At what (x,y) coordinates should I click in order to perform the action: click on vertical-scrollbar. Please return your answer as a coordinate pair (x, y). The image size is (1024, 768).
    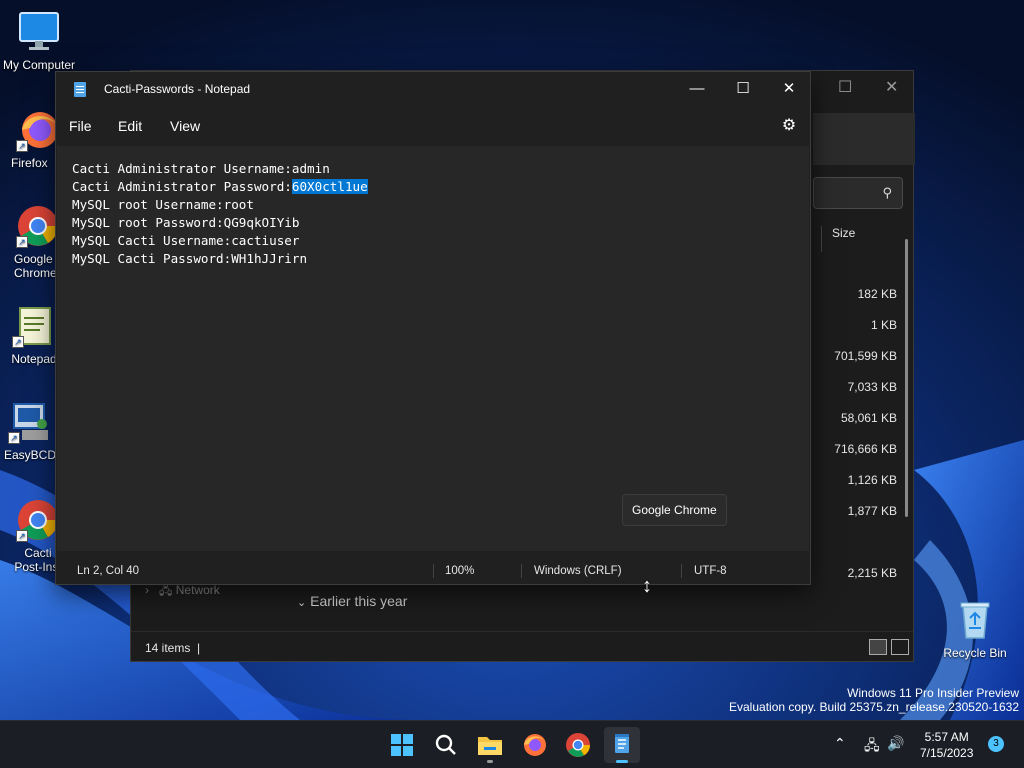
    Looking at the image, I should click on (906, 378).